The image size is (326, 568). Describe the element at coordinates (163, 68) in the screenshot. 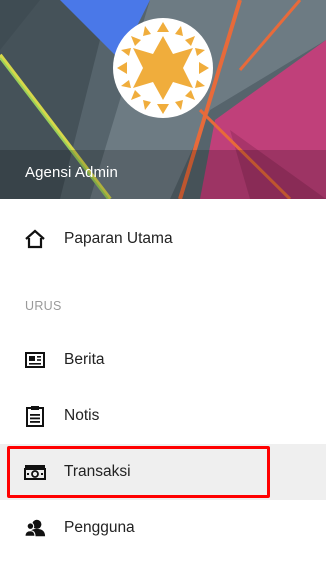

I see `agency-logo` at that location.